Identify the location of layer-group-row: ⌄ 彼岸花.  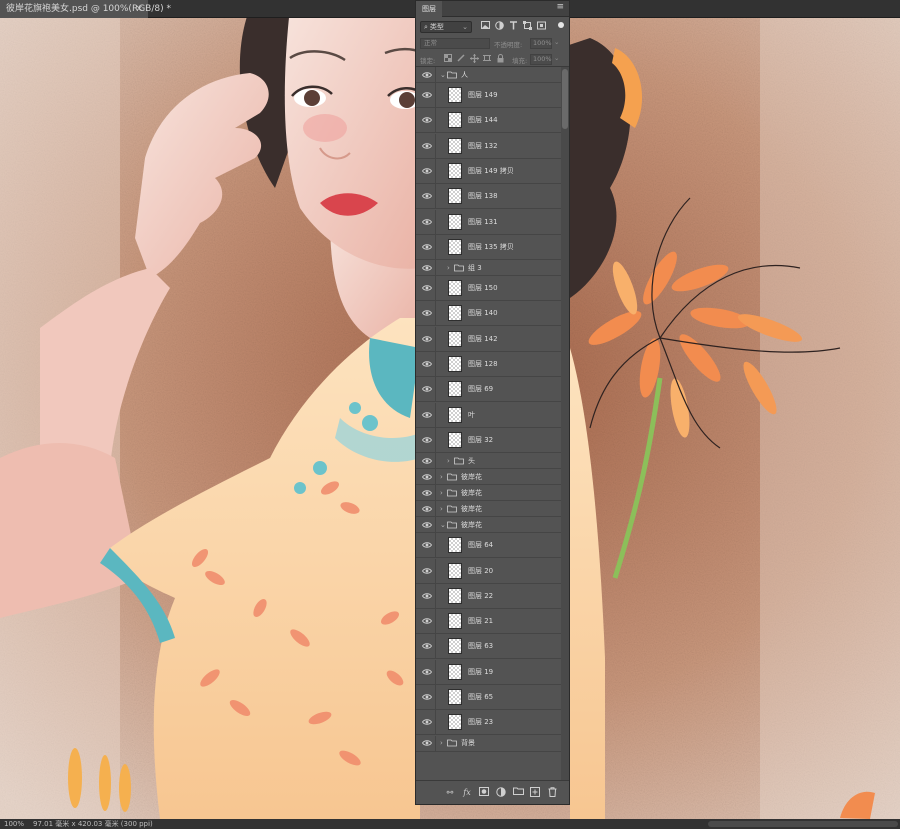
(489, 525).